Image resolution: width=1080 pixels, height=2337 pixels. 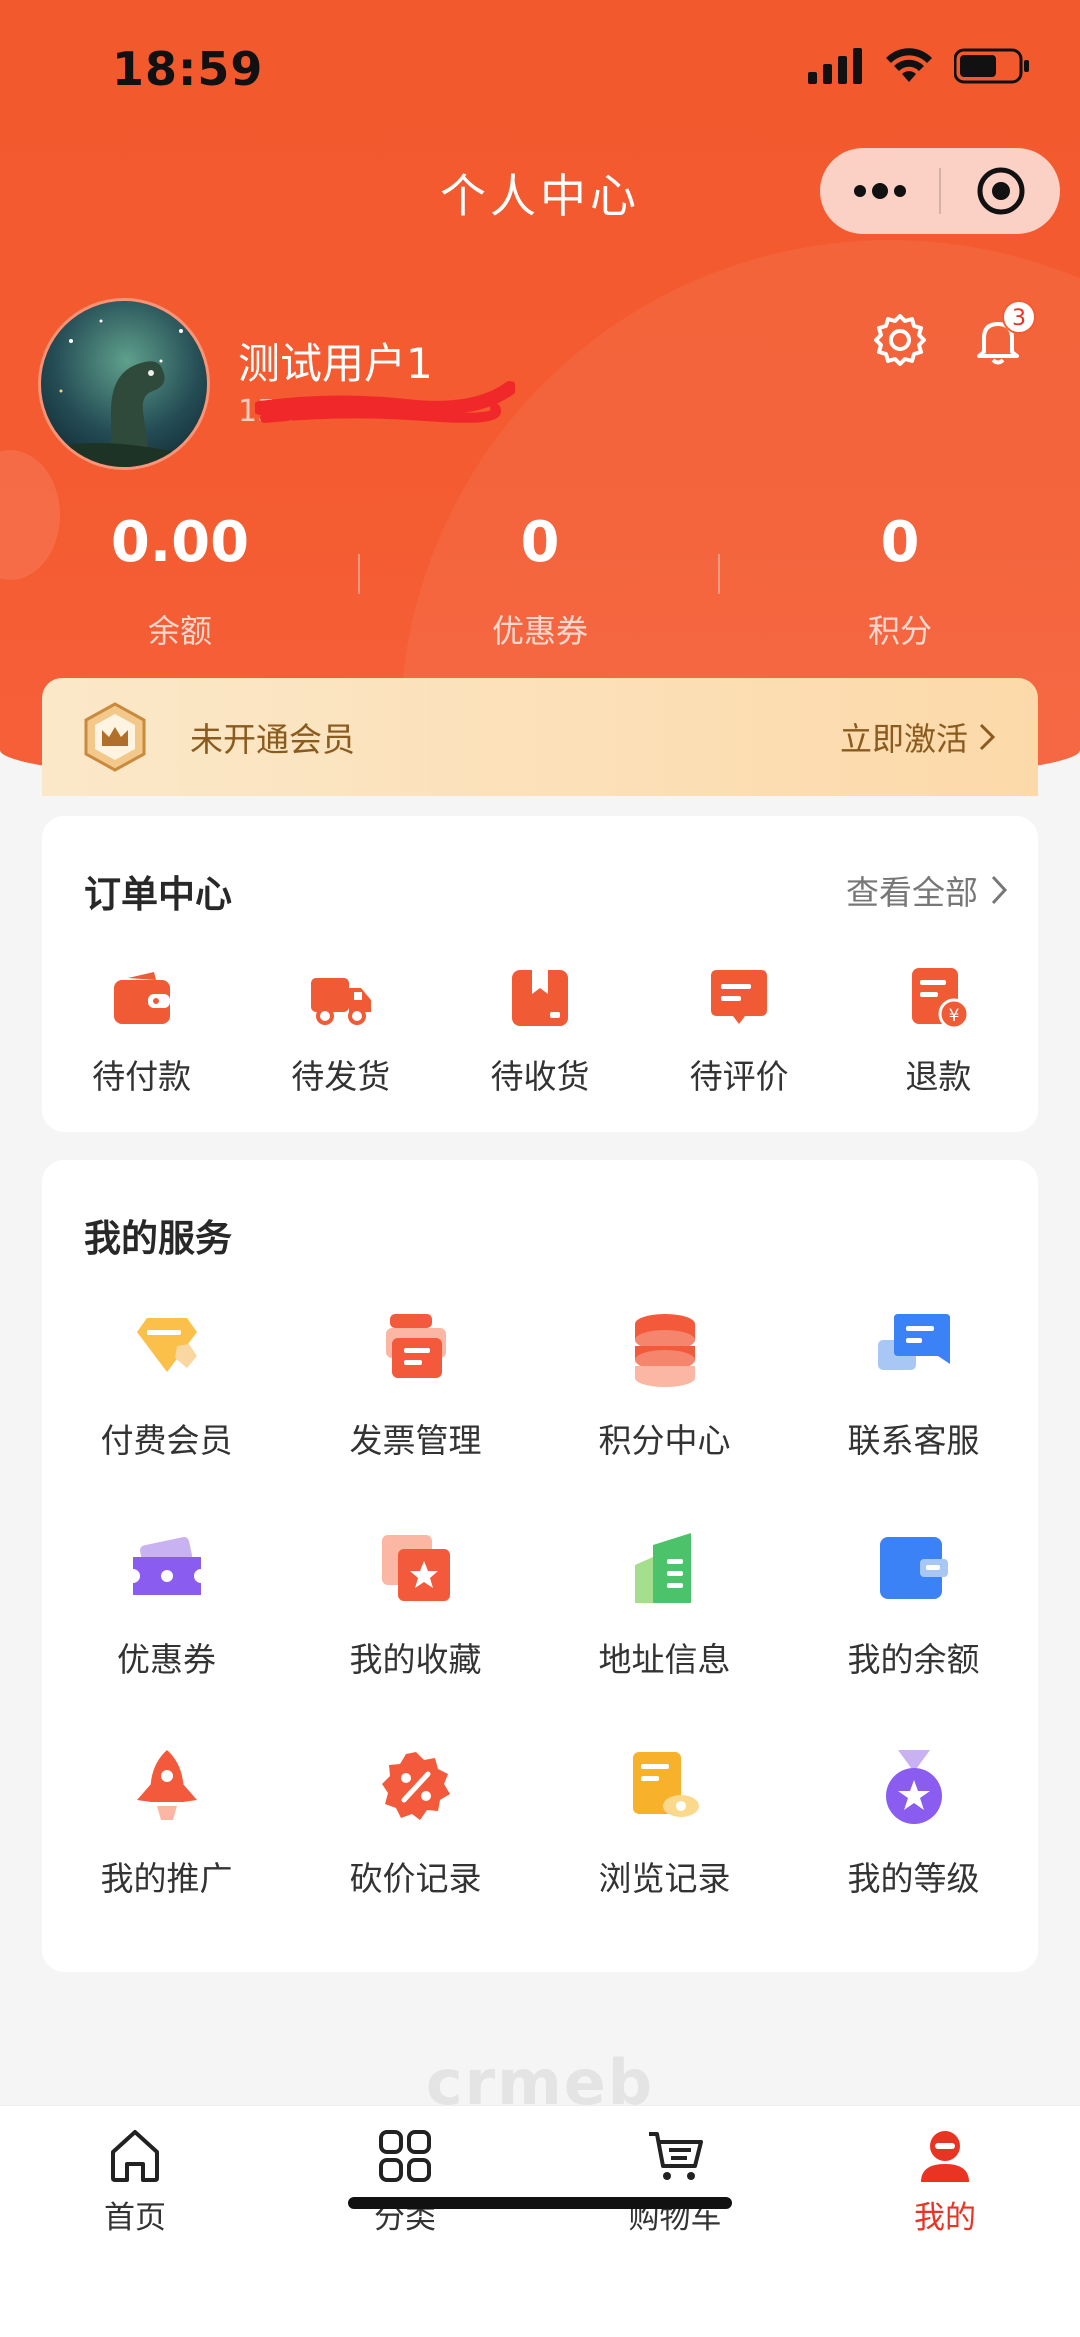 I want to click on status-time: 18:59, so click(x=188, y=69).